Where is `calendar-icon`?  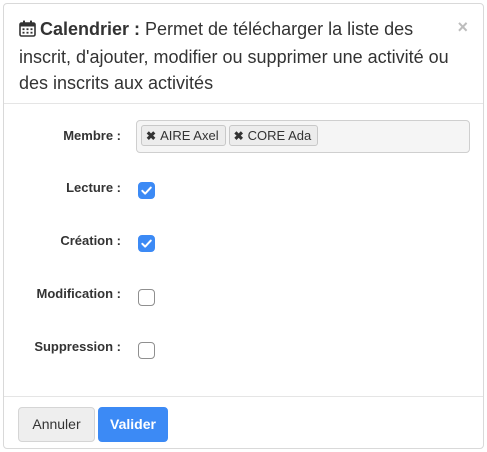 calendar-icon is located at coordinates (27, 31).